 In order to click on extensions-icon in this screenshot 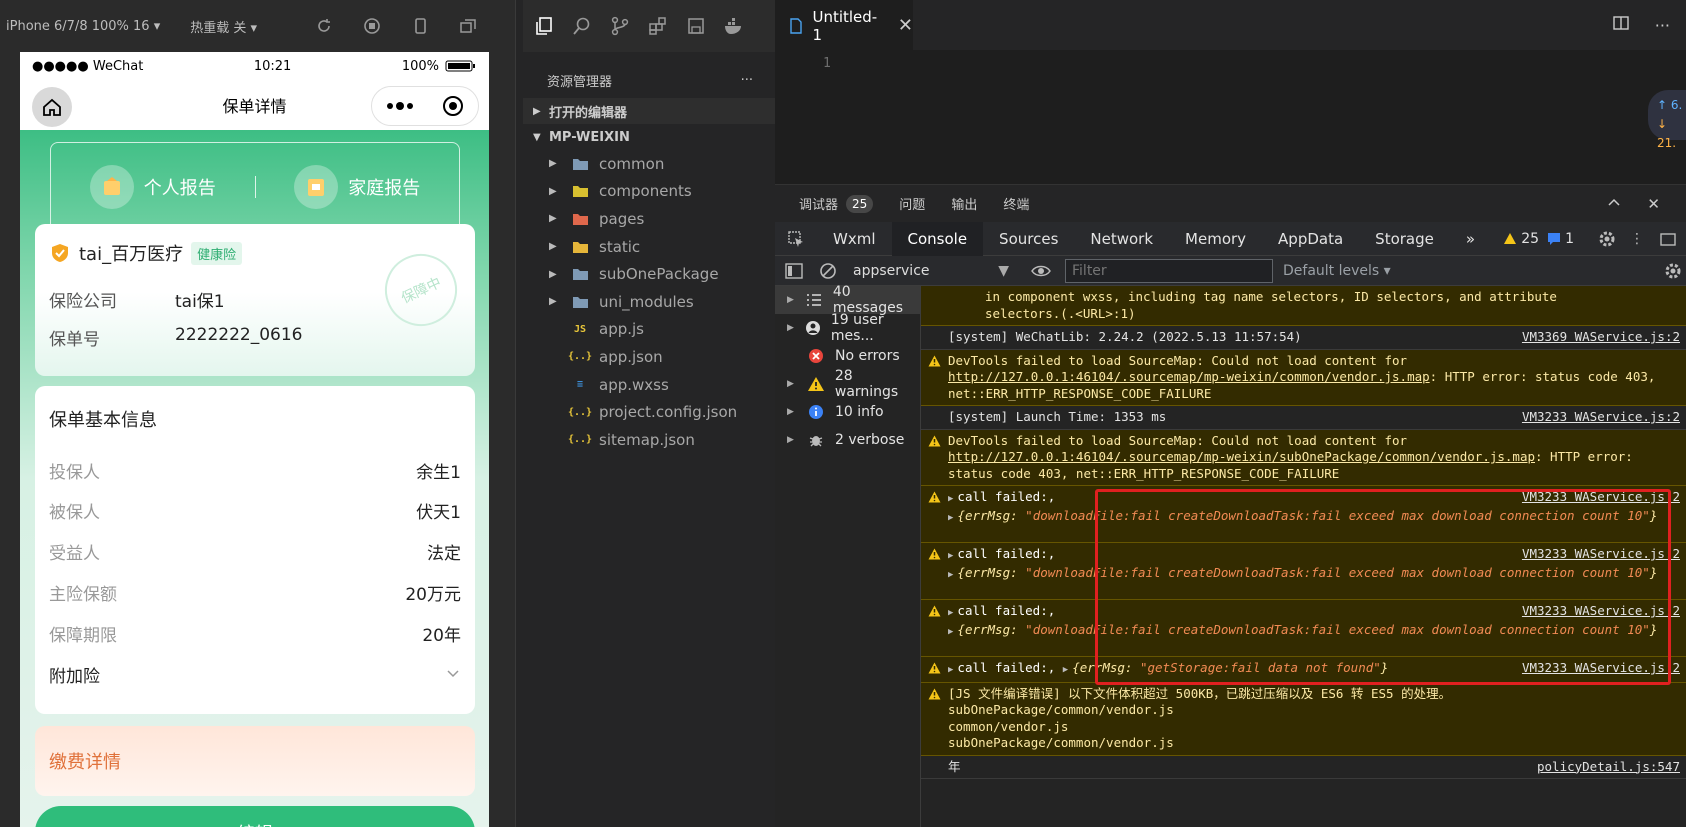, I will do `click(658, 26)`.